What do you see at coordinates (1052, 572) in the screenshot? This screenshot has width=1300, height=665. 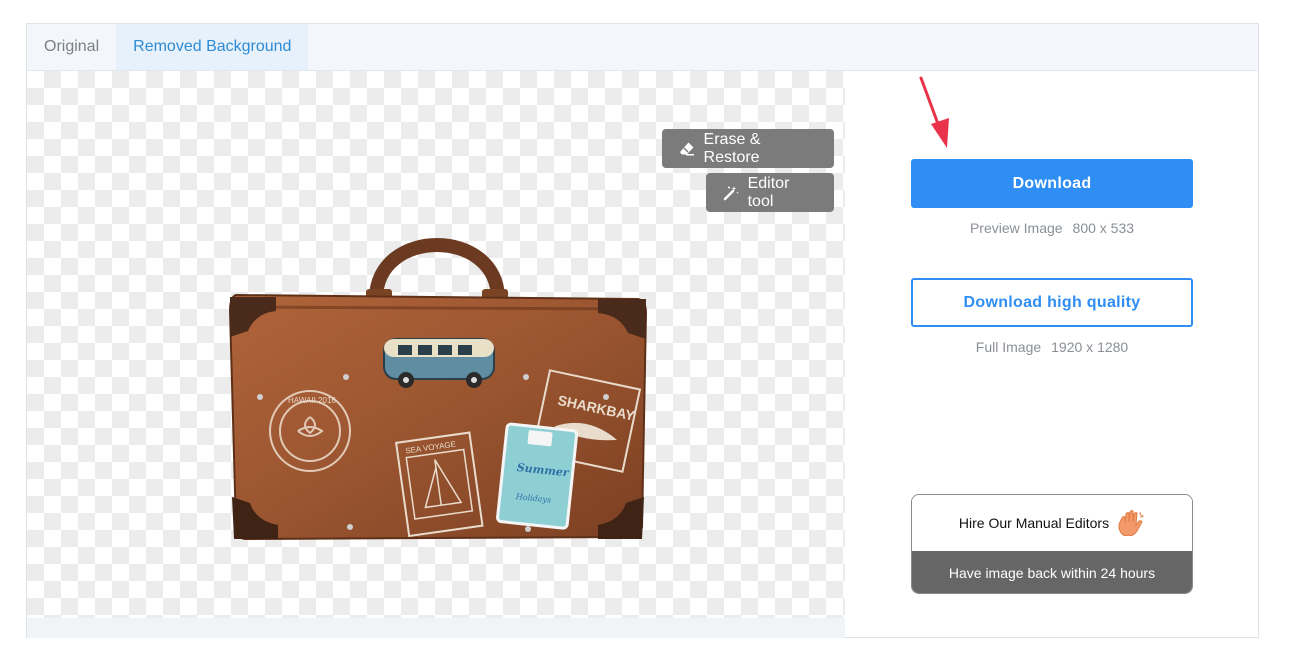 I see `hire-card-footer: Have image back within 24 hours` at bounding box center [1052, 572].